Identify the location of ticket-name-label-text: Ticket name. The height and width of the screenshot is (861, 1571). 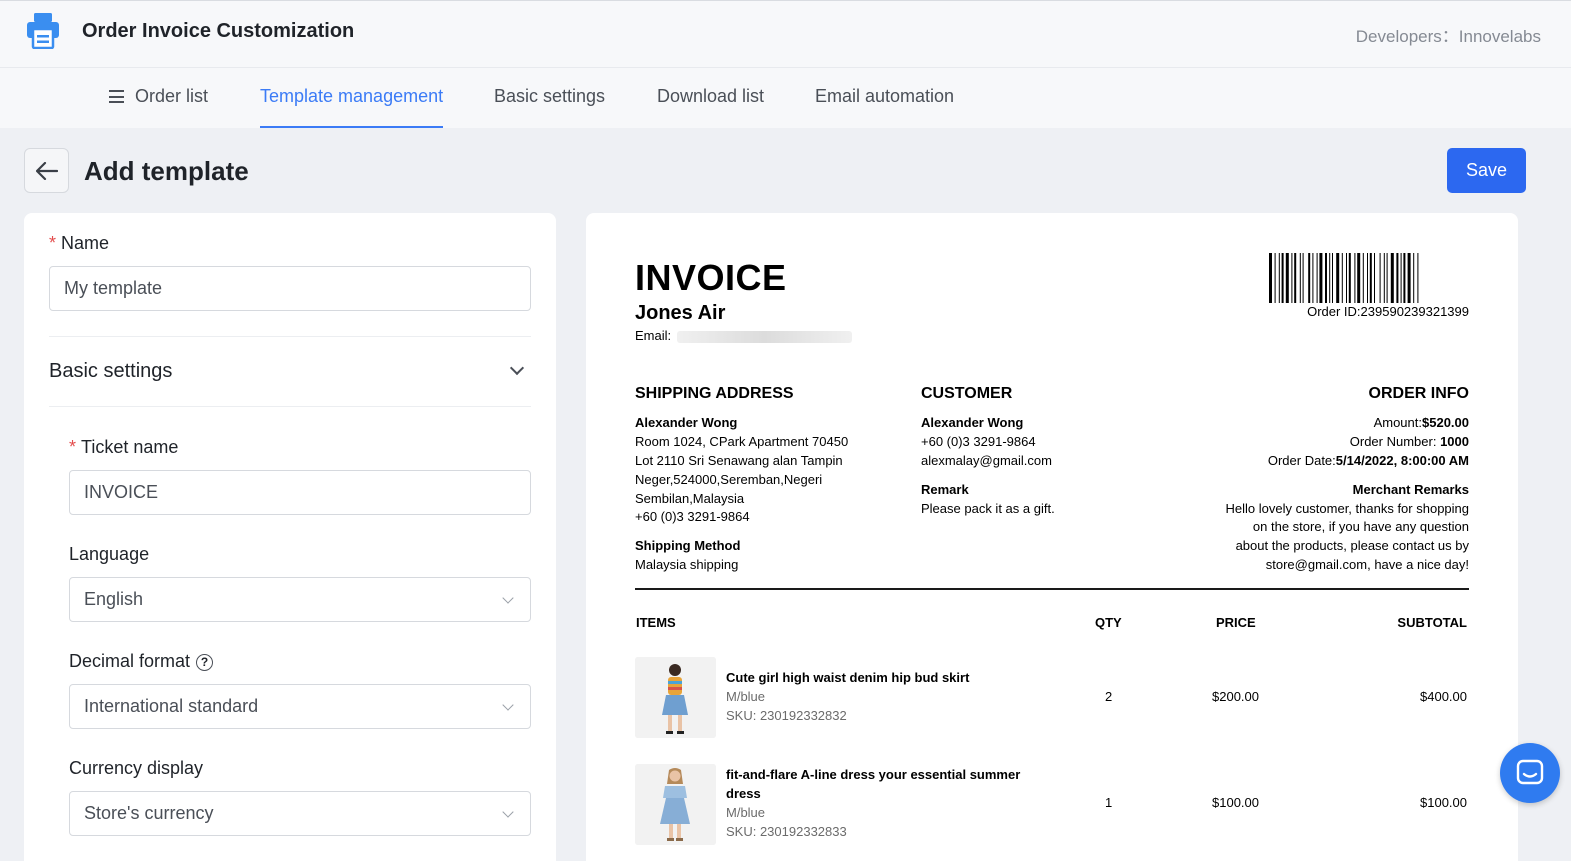
(130, 447).